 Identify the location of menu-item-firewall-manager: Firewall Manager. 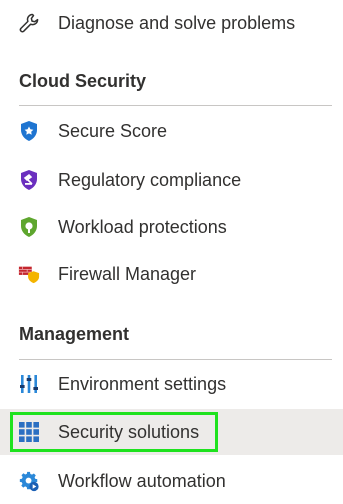
(171, 274).